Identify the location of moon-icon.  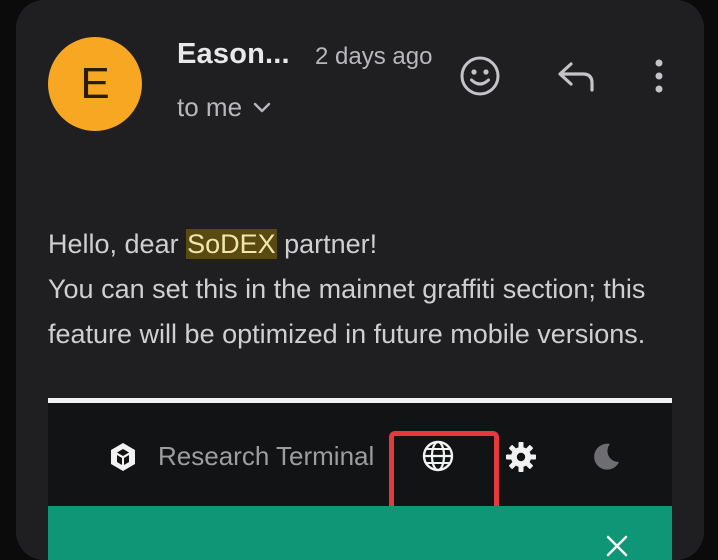
(606, 456).